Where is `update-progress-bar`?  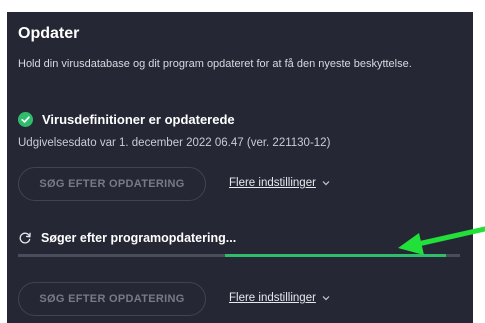 update-progress-bar is located at coordinates (239, 255).